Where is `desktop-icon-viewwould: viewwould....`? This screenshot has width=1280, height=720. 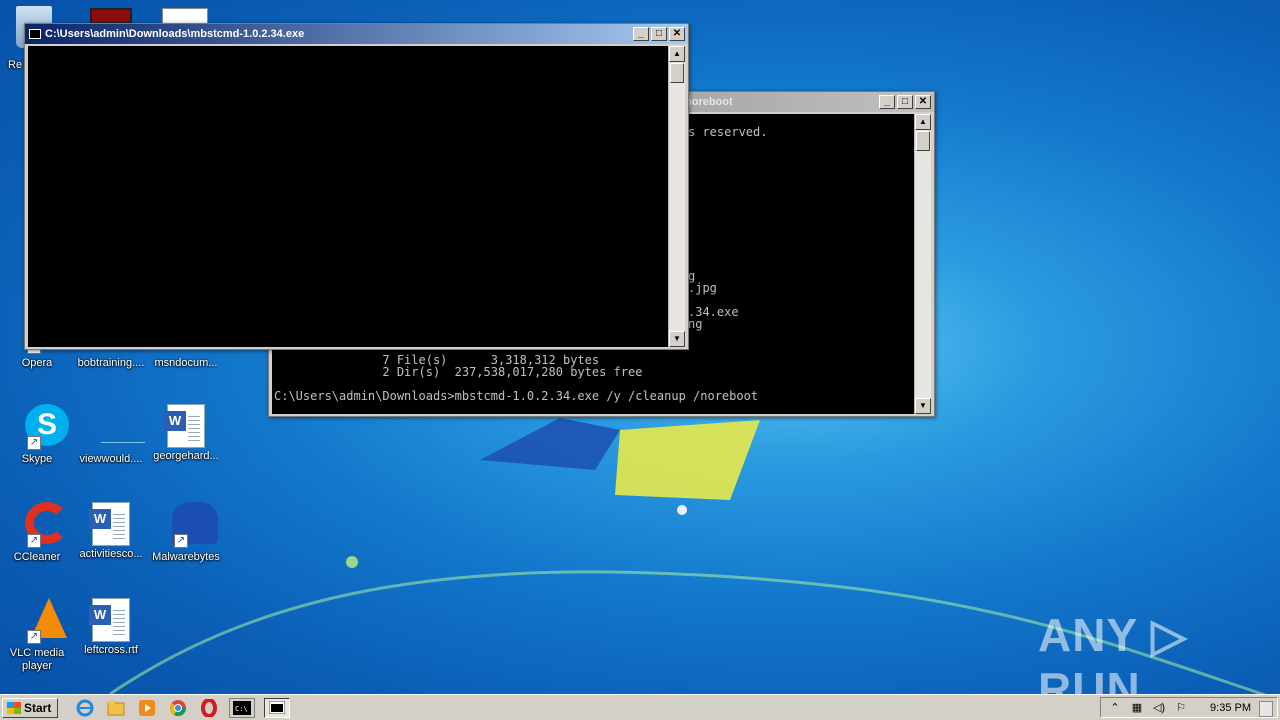 desktop-icon-viewwould: viewwould.... is located at coordinates (111, 434).